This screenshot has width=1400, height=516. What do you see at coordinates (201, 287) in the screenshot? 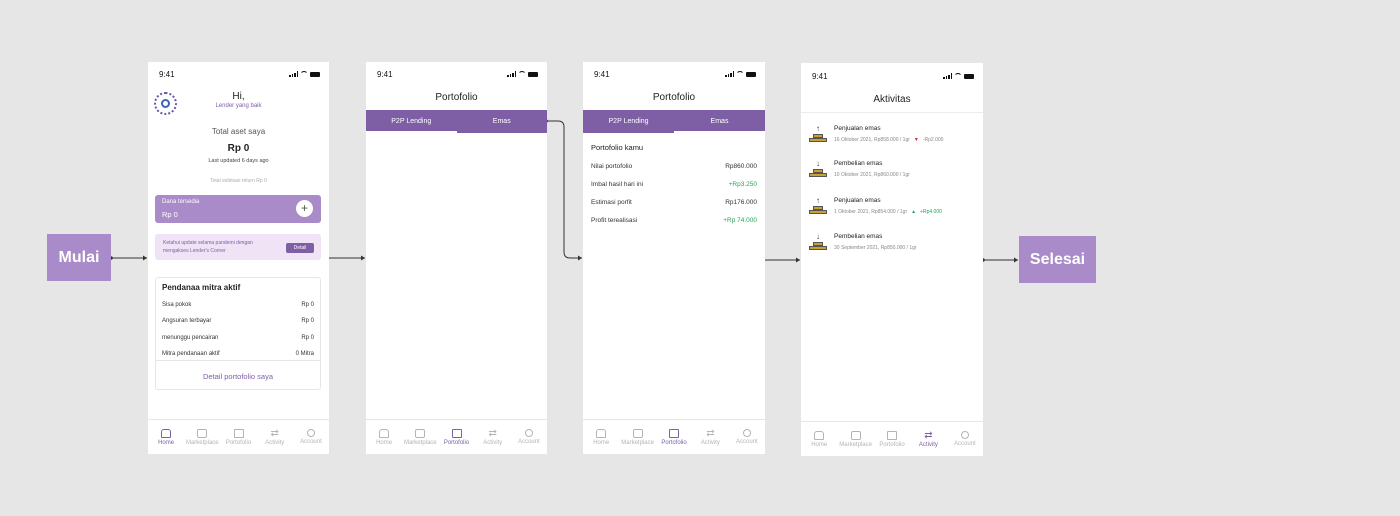
I see `active-partner-title: Pendanaa mitra aktif` at bounding box center [201, 287].